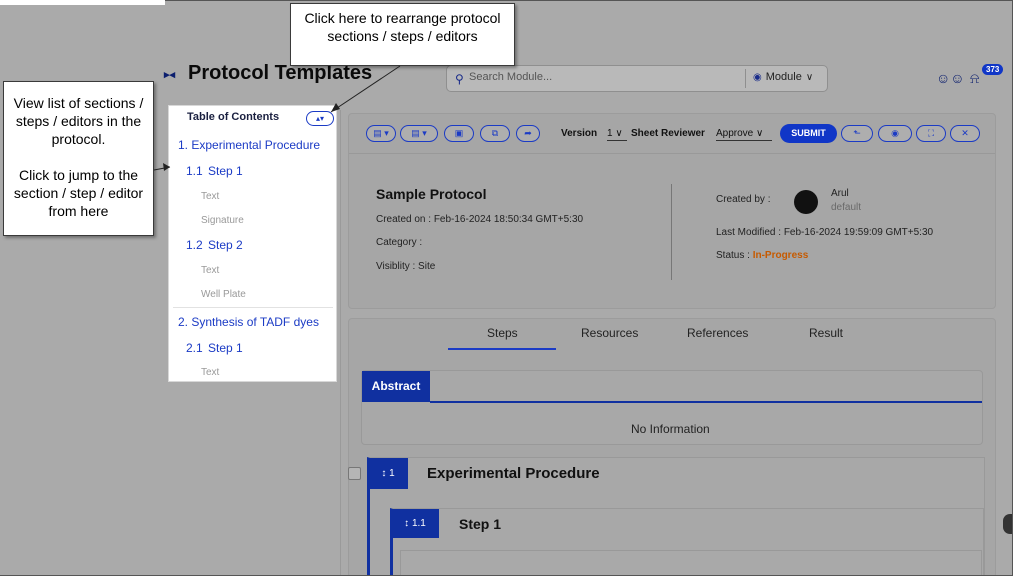 The height and width of the screenshot is (576, 1013). Describe the element at coordinates (335, 107) in the screenshot. I see `reorder-arrowhead` at that location.